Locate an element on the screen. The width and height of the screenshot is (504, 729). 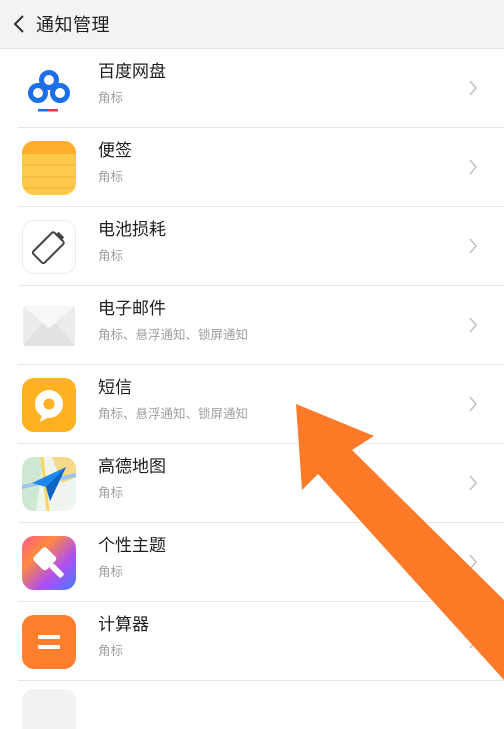
list-item-theme: 个性主题 角标 is located at coordinates (261, 562).